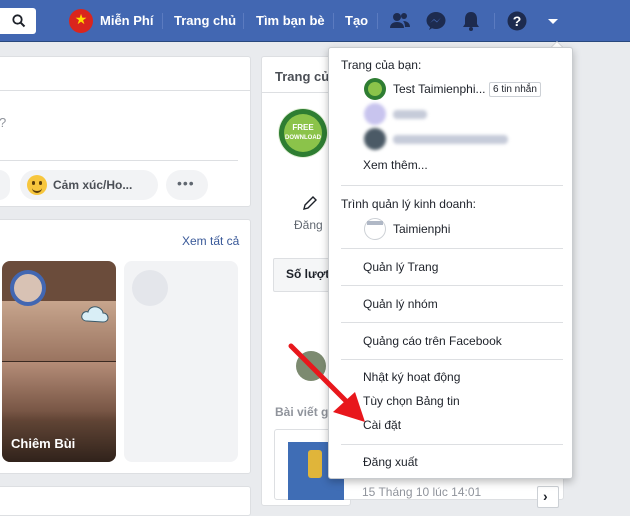 This screenshot has height=516, width=630. Describe the element at coordinates (450, 304) in the screenshot. I see `manage-groups-item: Quản lý nhóm` at that location.